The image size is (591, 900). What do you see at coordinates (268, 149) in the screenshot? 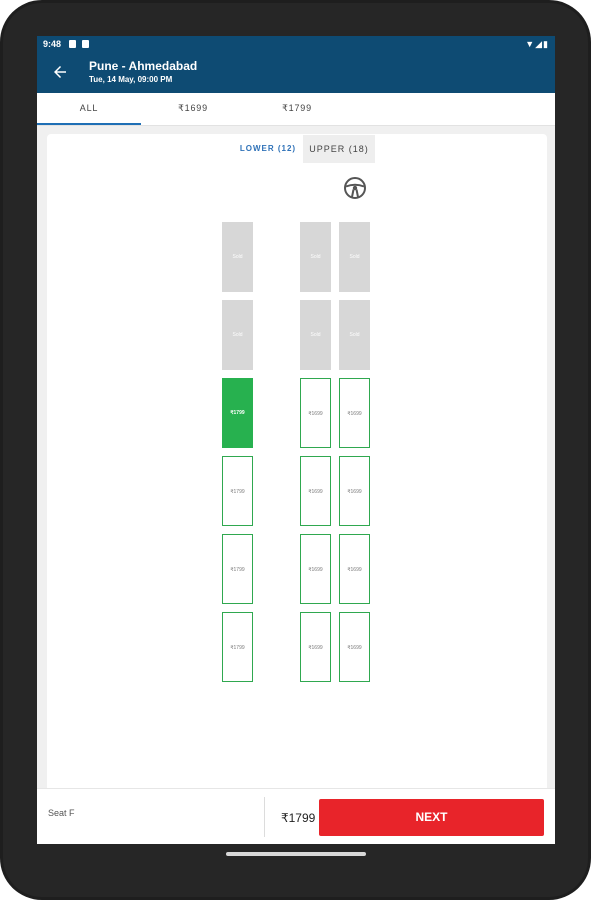
I see `tab-lower-deck: LOWER (12)` at bounding box center [268, 149].